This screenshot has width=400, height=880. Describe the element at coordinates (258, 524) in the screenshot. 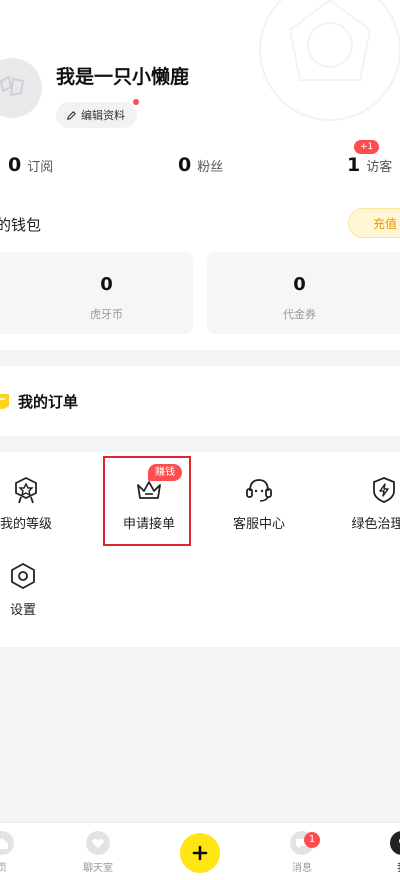

I see `tool-label: 客服中心` at that location.